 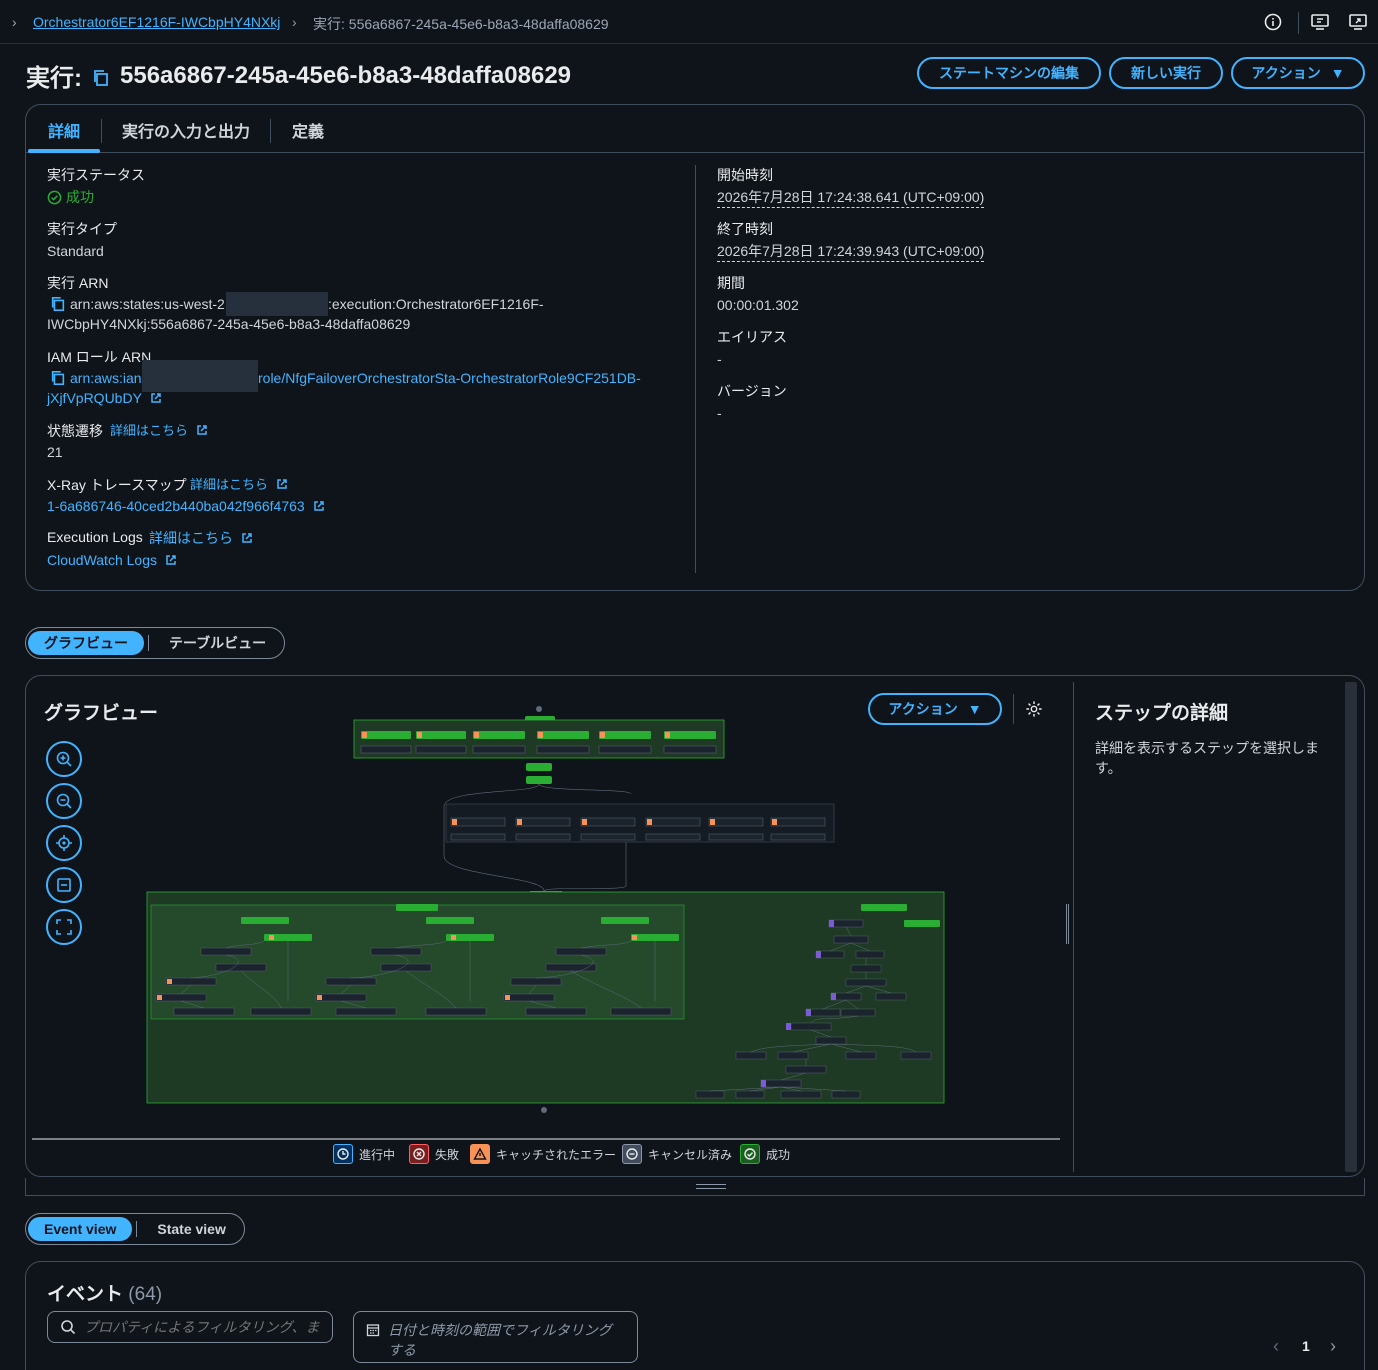 What do you see at coordinates (75, 431) in the screenshot?
I see `transitions-label: 状態遷移` at bounding box center [75, 431].